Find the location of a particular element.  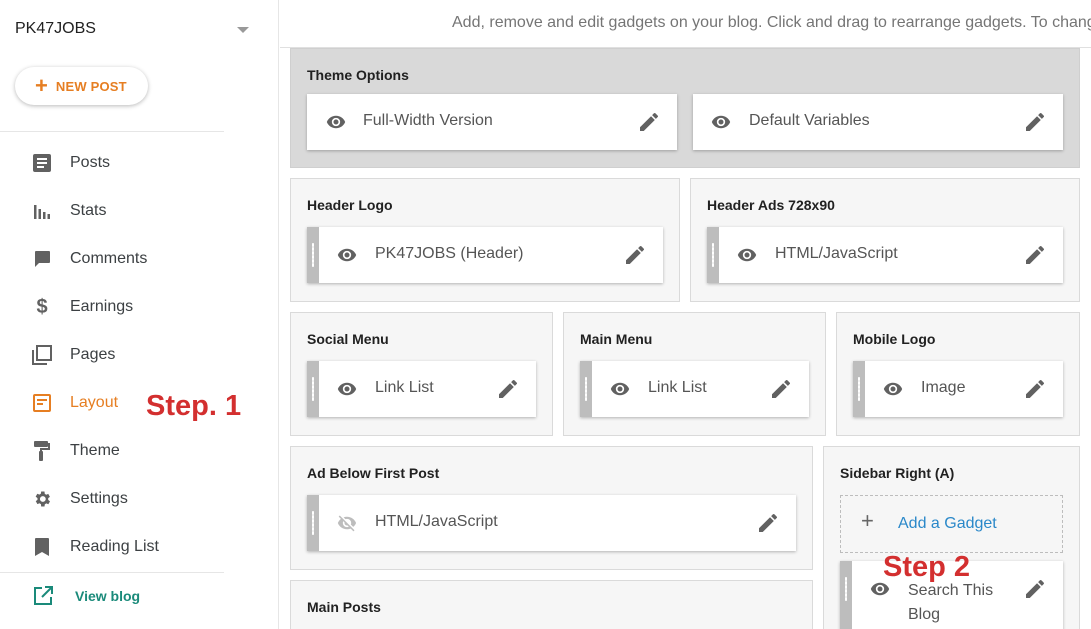

sidebar-item-earnings: $ Earnings is located at coordinates (139, 307).